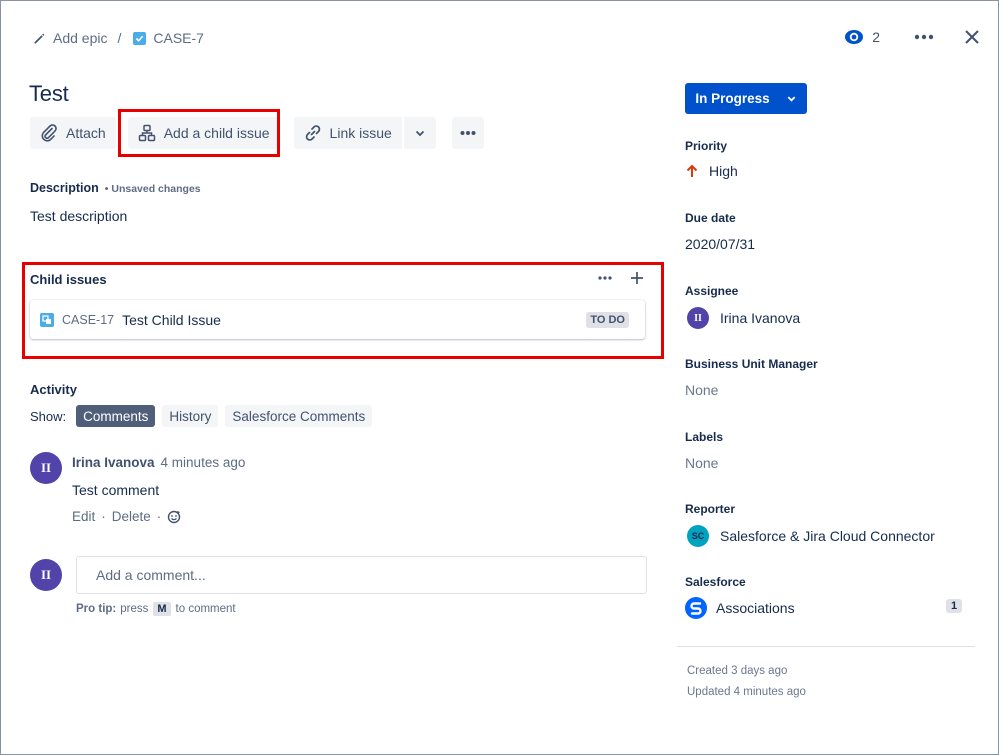 The height and width of the screenshot is (755, 999). Describe the element at coordinates (80, 38) in the screenshot. I see `add-epic-link: Add epic` at that location.